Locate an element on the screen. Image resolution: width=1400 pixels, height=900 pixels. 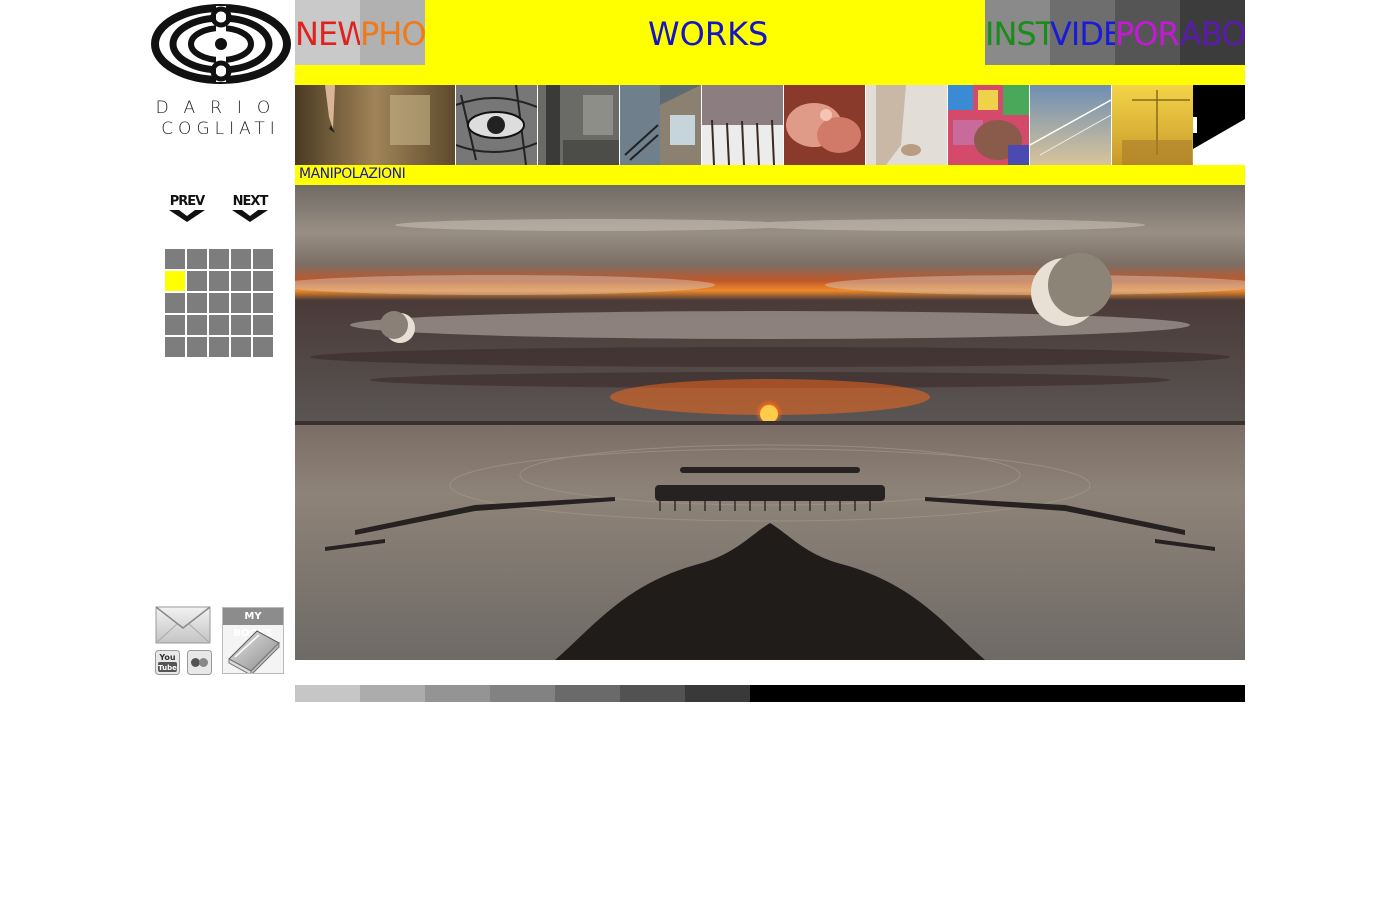
tab-photo: PHO is located at coordinates (392, 32).